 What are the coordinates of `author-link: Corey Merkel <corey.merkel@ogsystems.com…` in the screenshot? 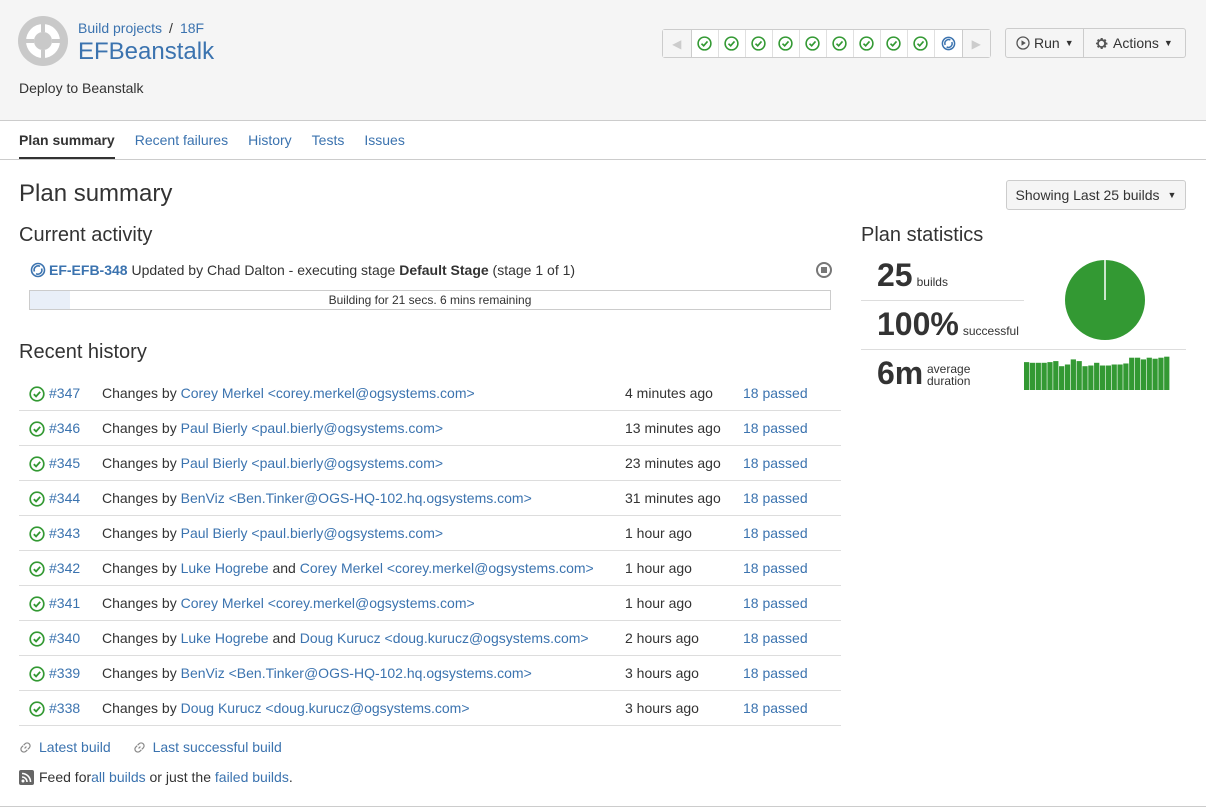 It's located at (447, 568).